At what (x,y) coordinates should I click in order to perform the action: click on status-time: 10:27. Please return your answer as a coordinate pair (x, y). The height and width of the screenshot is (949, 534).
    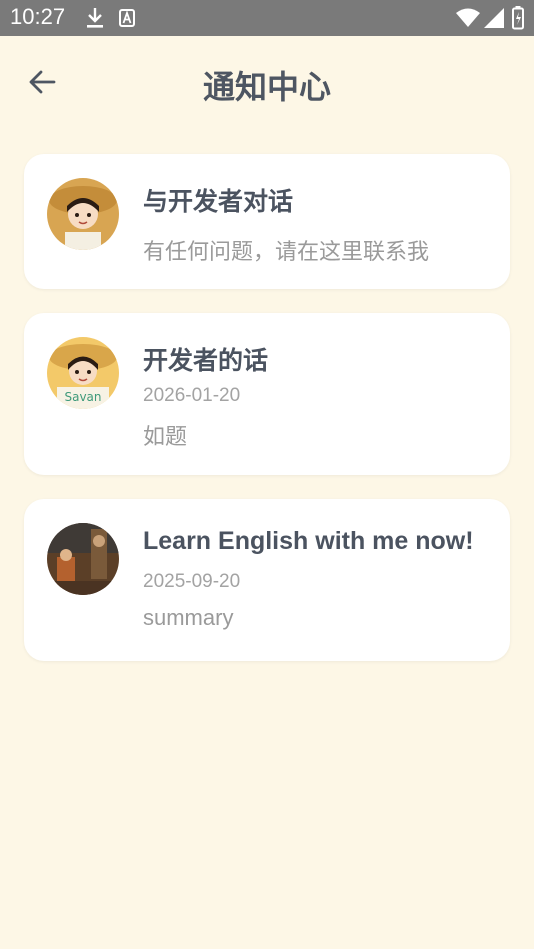
    Looking at the image, I should click on (38, 16).